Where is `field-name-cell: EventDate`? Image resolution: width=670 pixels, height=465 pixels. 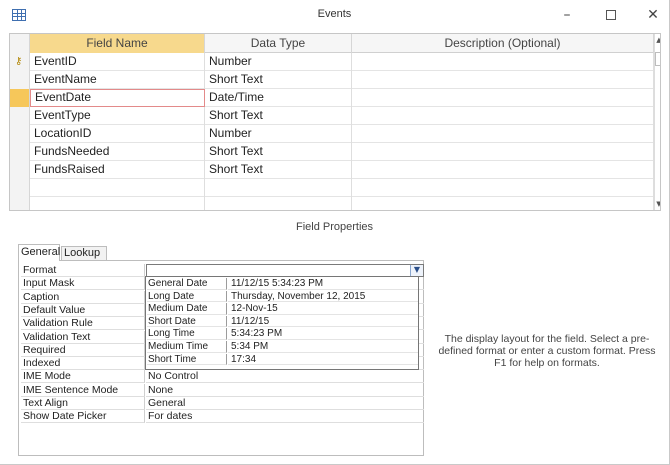
field-name-cell: EventDate is located at coordinates (117, 98).